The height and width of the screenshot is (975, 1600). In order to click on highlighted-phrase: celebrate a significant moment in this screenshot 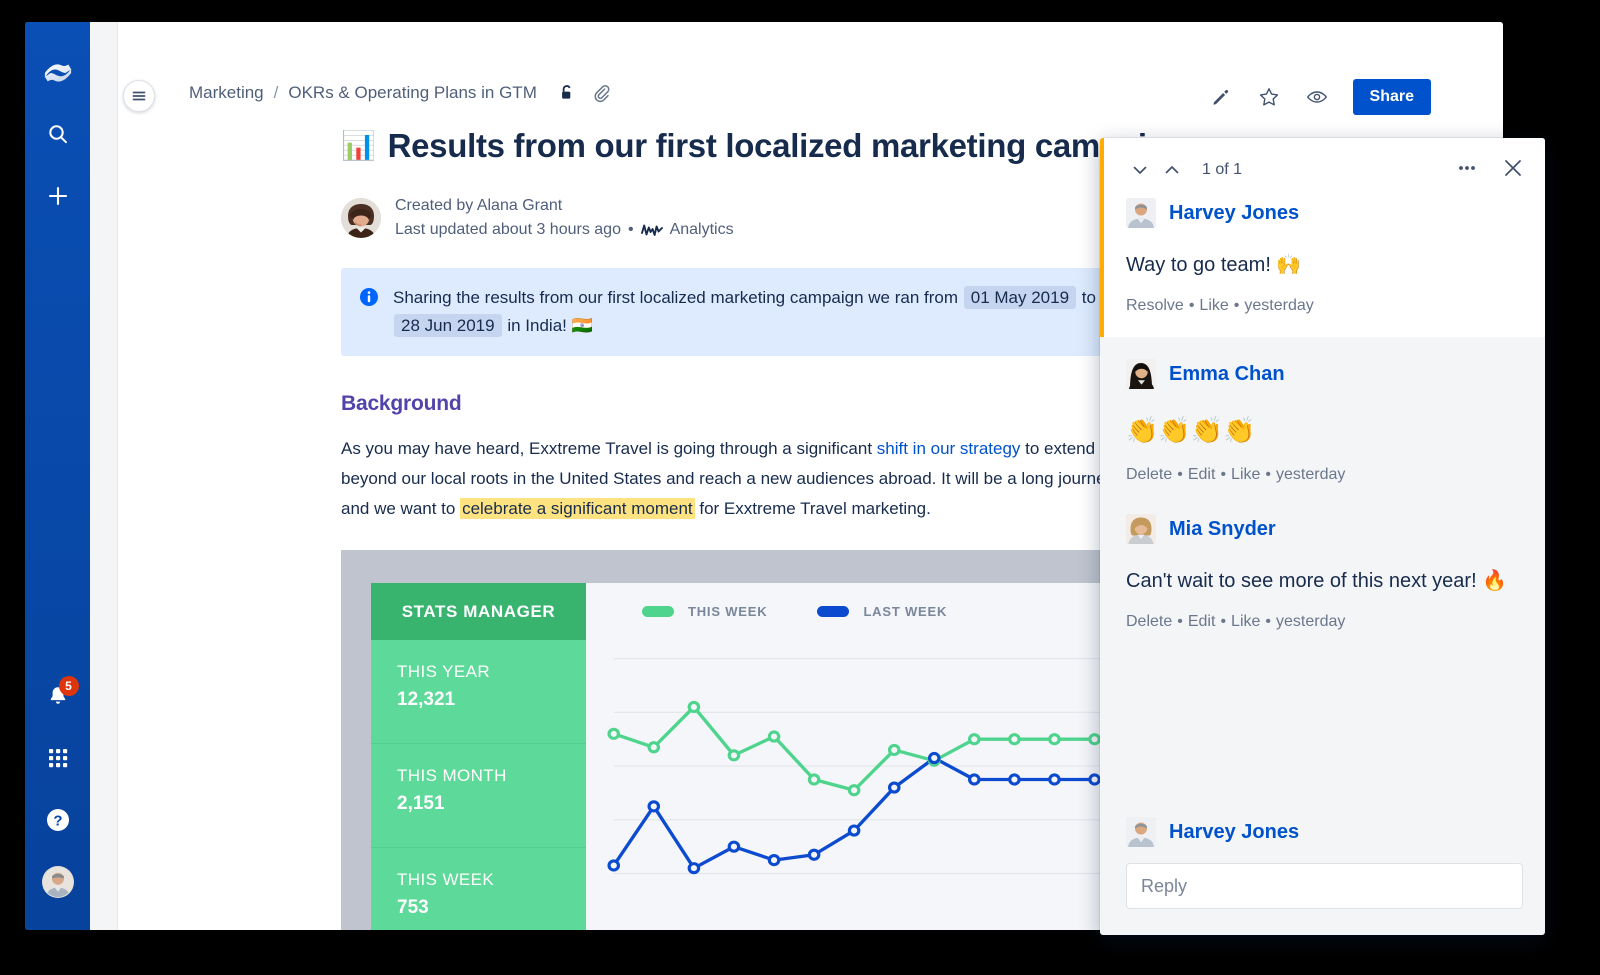, I will do `click(577, 509)`.